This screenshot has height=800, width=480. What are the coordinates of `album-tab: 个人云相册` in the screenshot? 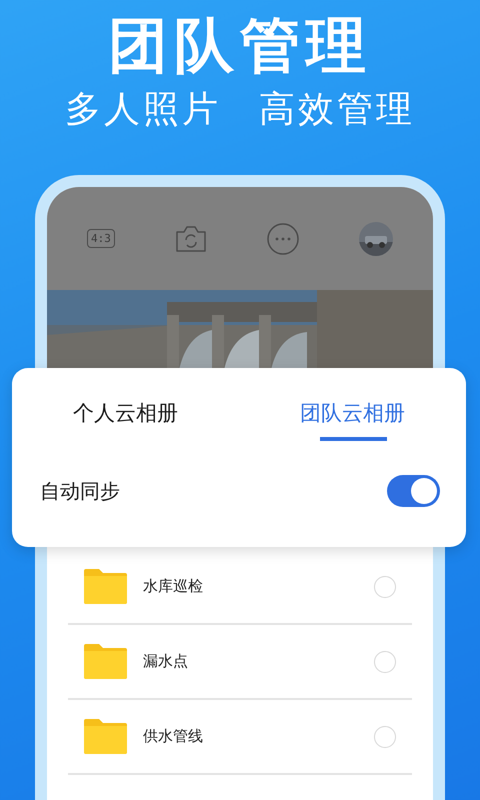 It's located at (125, 411).